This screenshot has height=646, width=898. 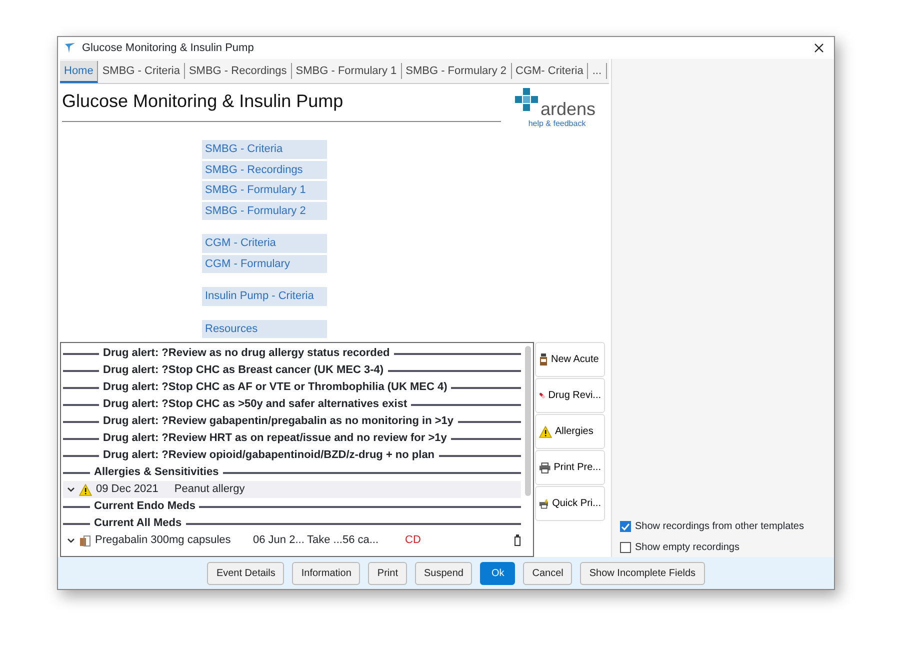 I want to click on cross-logo-icon, so click(x=527, y=100).